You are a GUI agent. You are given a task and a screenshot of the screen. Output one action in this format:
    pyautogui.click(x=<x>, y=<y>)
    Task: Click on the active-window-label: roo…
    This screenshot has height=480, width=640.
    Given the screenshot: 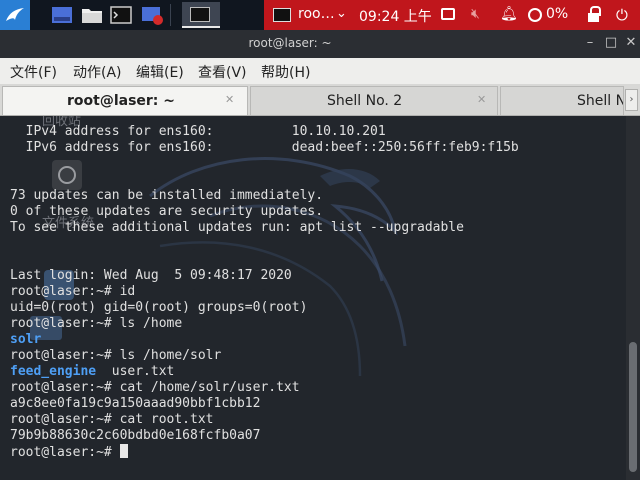 What is the action you would take?
    pyautogui.click(x=316, y=14)
    